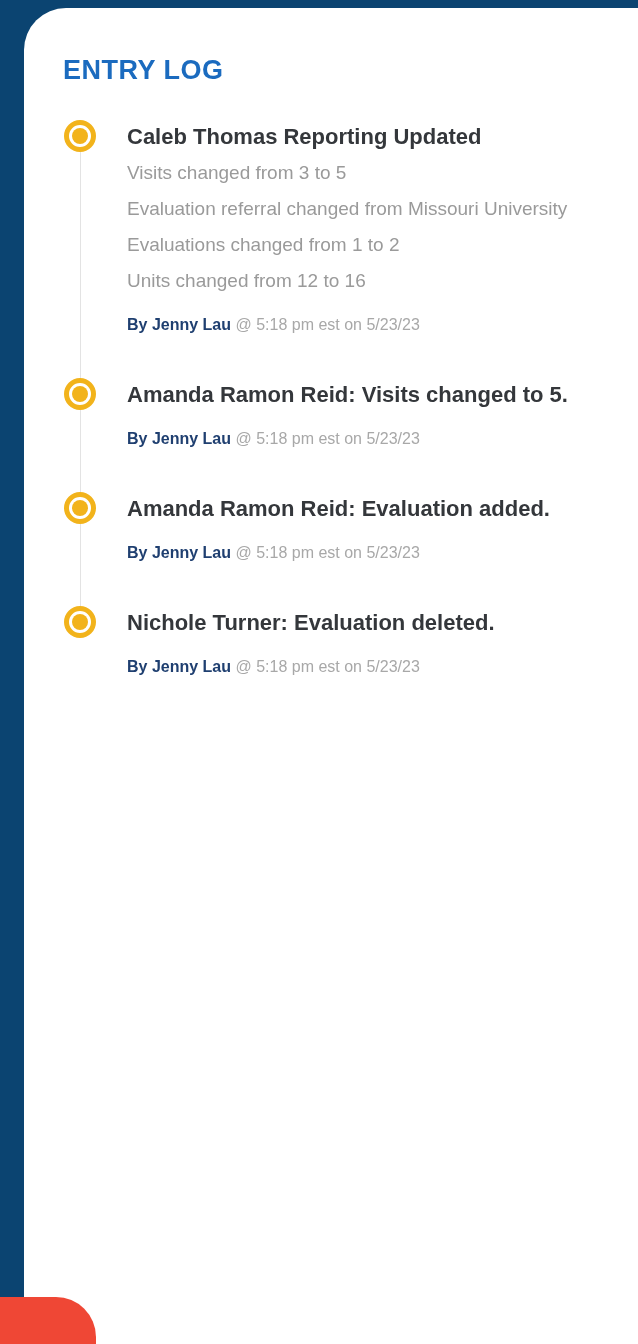  What do you see at coordinates (237, 173) in the screenshot?
I see `change-detail: Visits changed from 3 to 5` at bounding box center [237, 173].